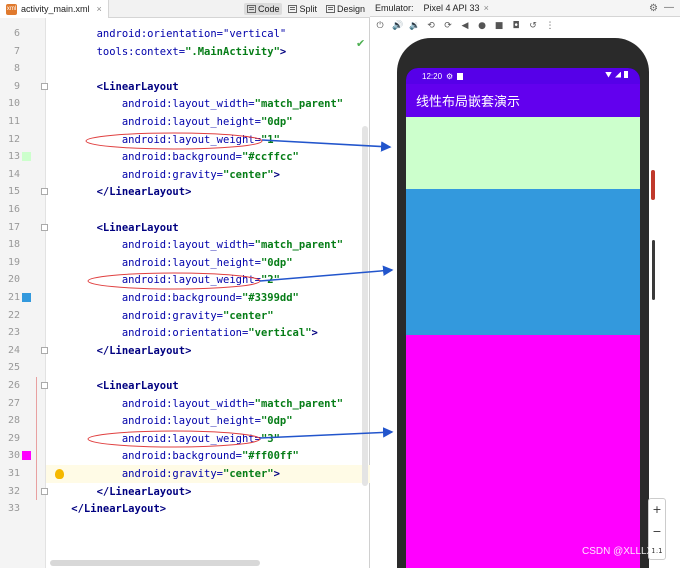  I want to click on volume-down-icon: 🔉, so click(414, 26).